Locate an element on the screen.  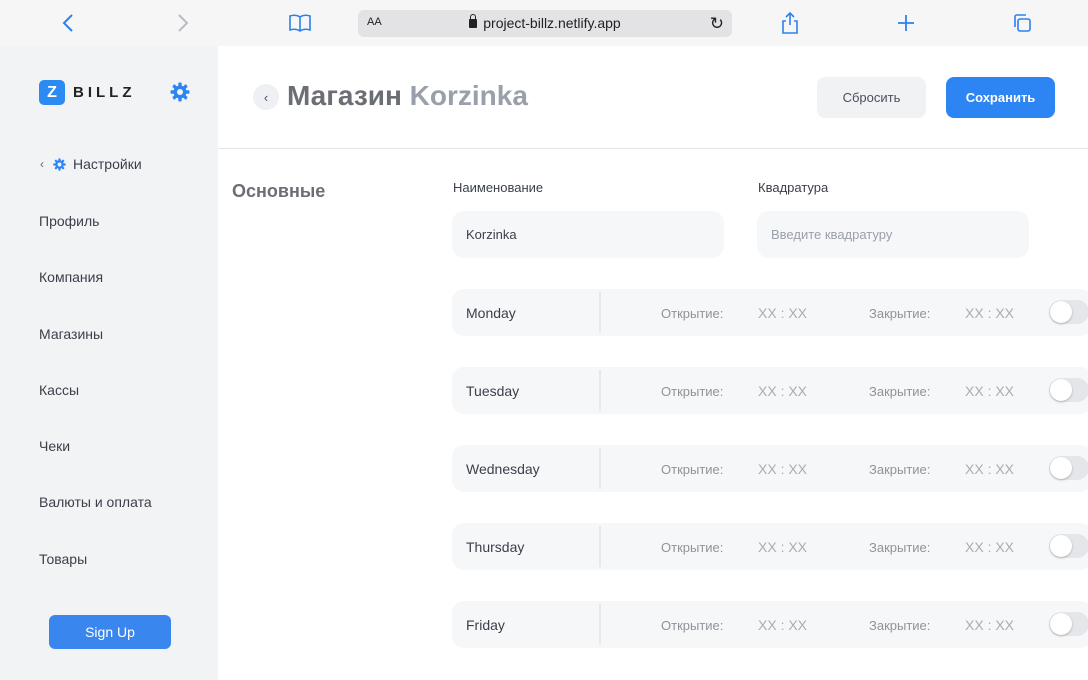
back-button: ‹ is located at coordinates (266, 97).